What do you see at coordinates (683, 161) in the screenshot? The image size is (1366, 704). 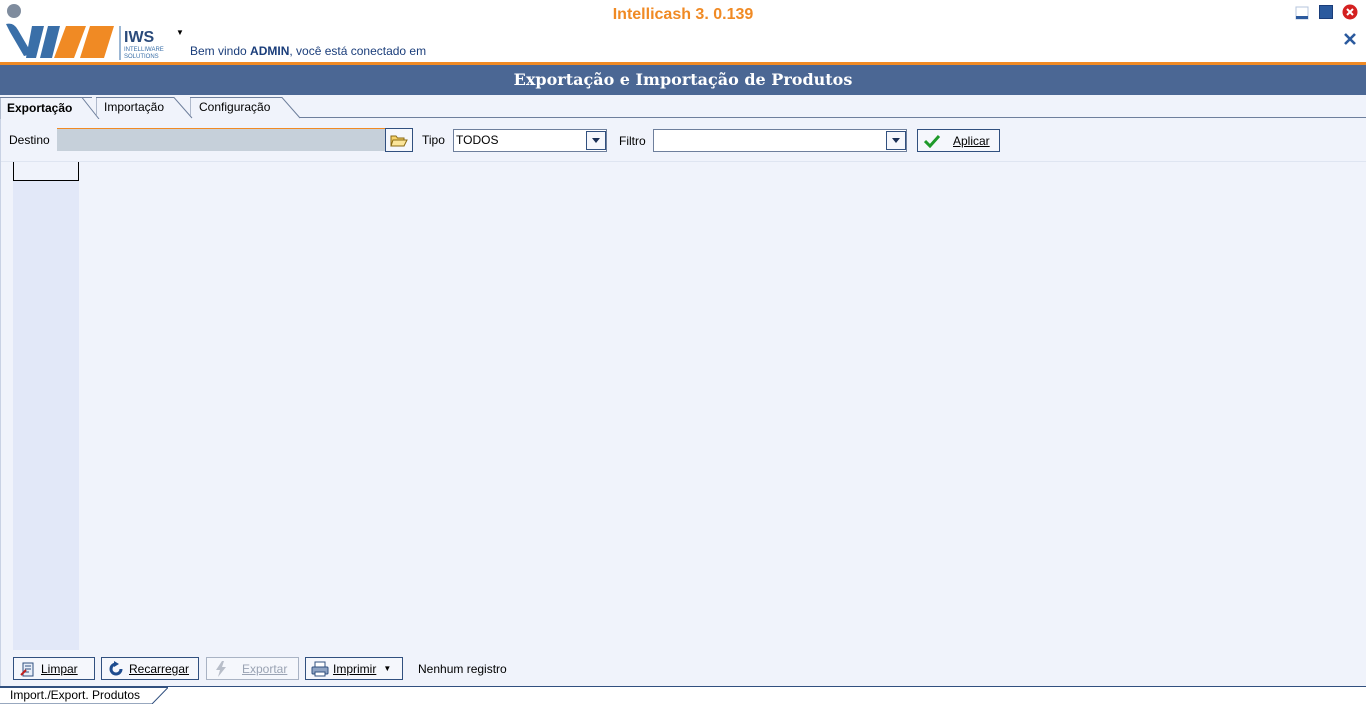 I see `grid-separator` at bounding box center [683, 161].